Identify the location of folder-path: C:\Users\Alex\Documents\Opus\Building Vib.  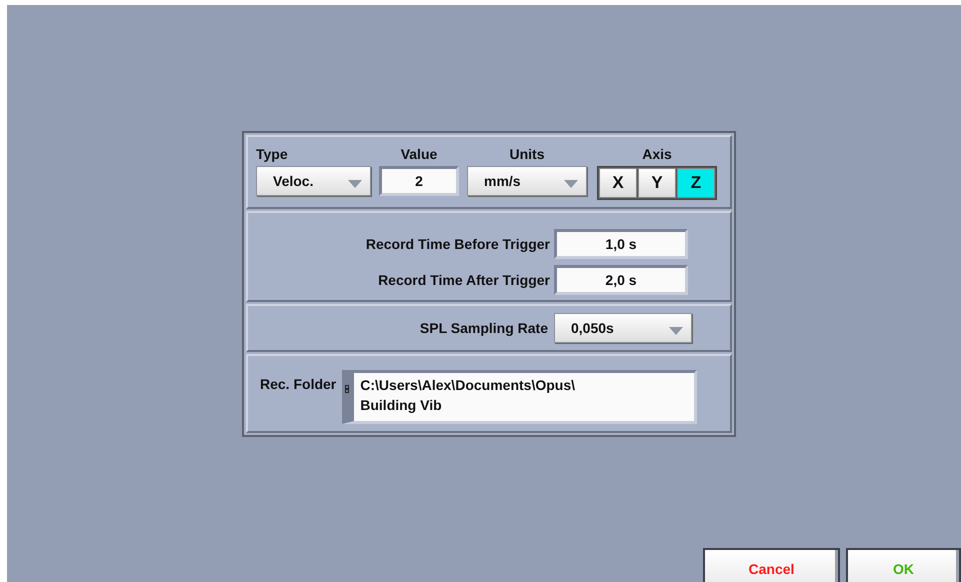
(467, 395).